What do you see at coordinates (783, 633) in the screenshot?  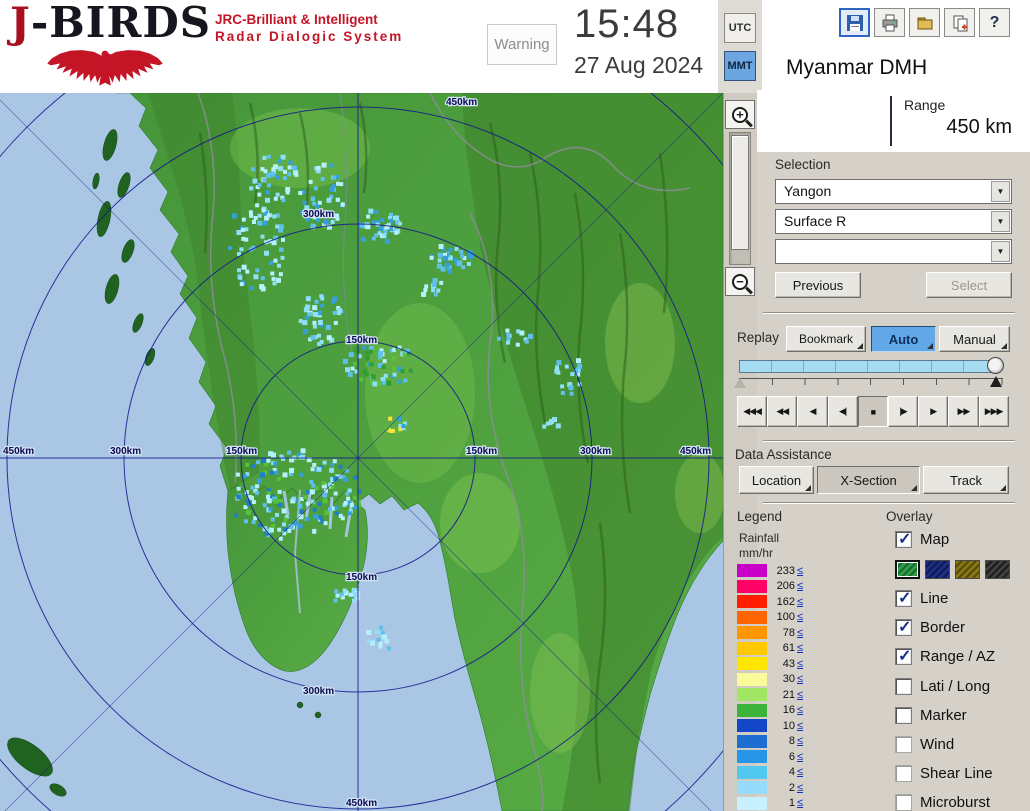 I see `legend-row: 78 ≤` at bounding box center [783, 633].